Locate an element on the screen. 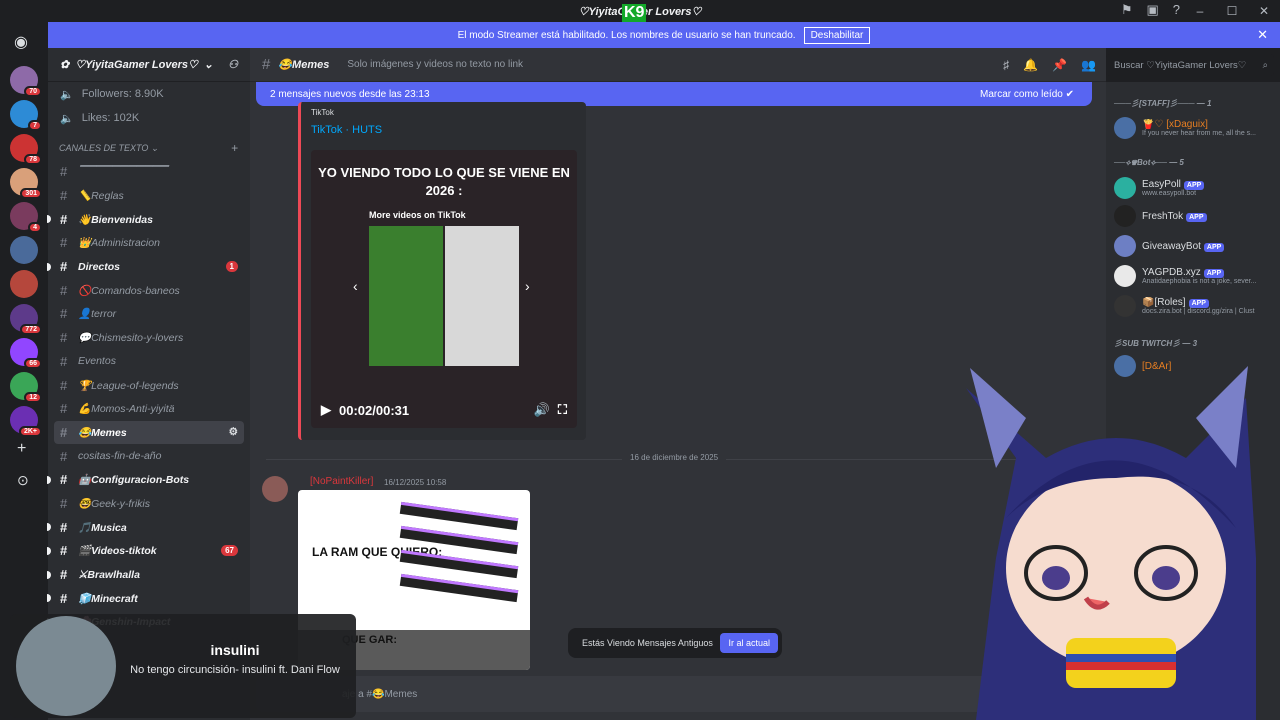 The height and width of the screenshot is (720, 1280). role-header: ──⟡♛Bot⟡── — 5 is located at coordinates (1149, 162).